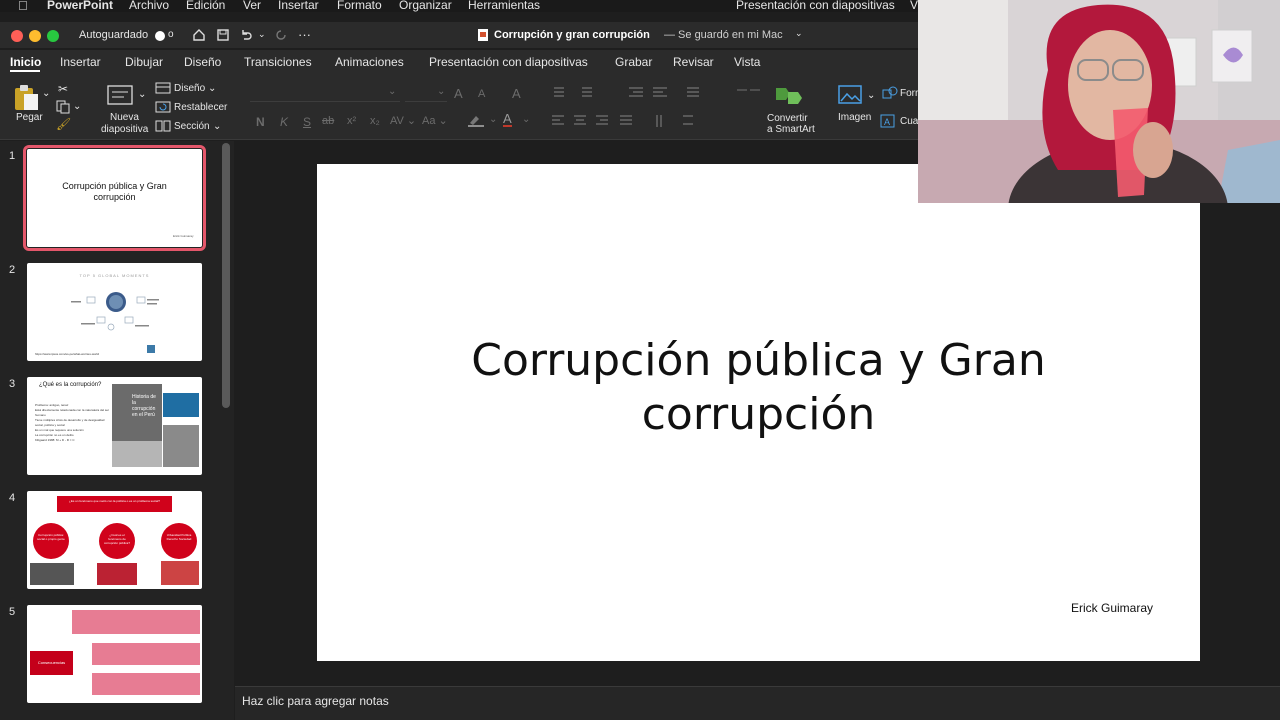 The width and height of the screenshot is (1280, 720). Describe the element at coordinates (252, 6) in the screenshot. I see `menu-ver: Ver` at that location.